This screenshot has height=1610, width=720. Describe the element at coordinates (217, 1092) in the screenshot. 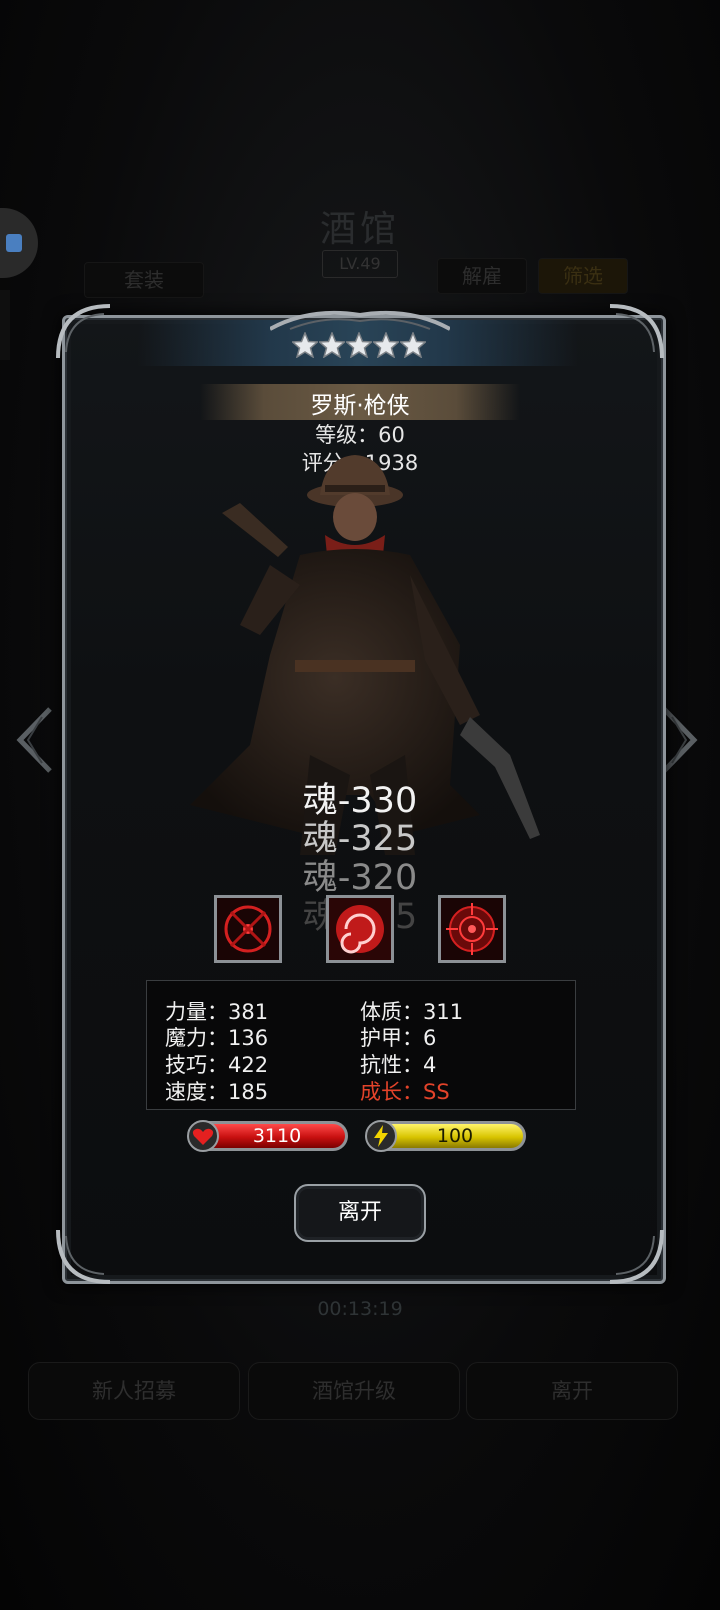

I see `stat-speed: 速度：185` at that location.